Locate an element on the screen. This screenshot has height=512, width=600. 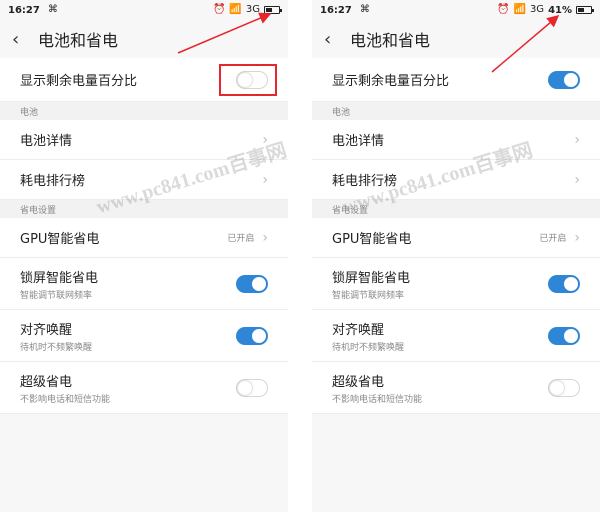
battery-percentage: 41% is located at coordinates (560, 10).